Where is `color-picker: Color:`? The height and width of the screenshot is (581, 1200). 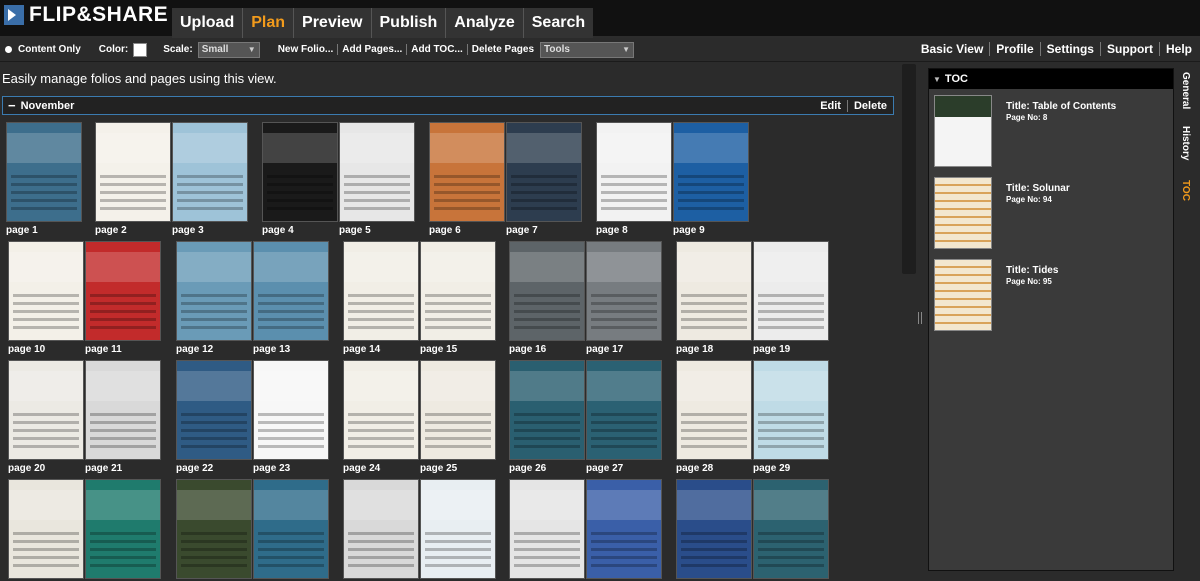 color-picker: Color: is located at coordinates (123, 49).